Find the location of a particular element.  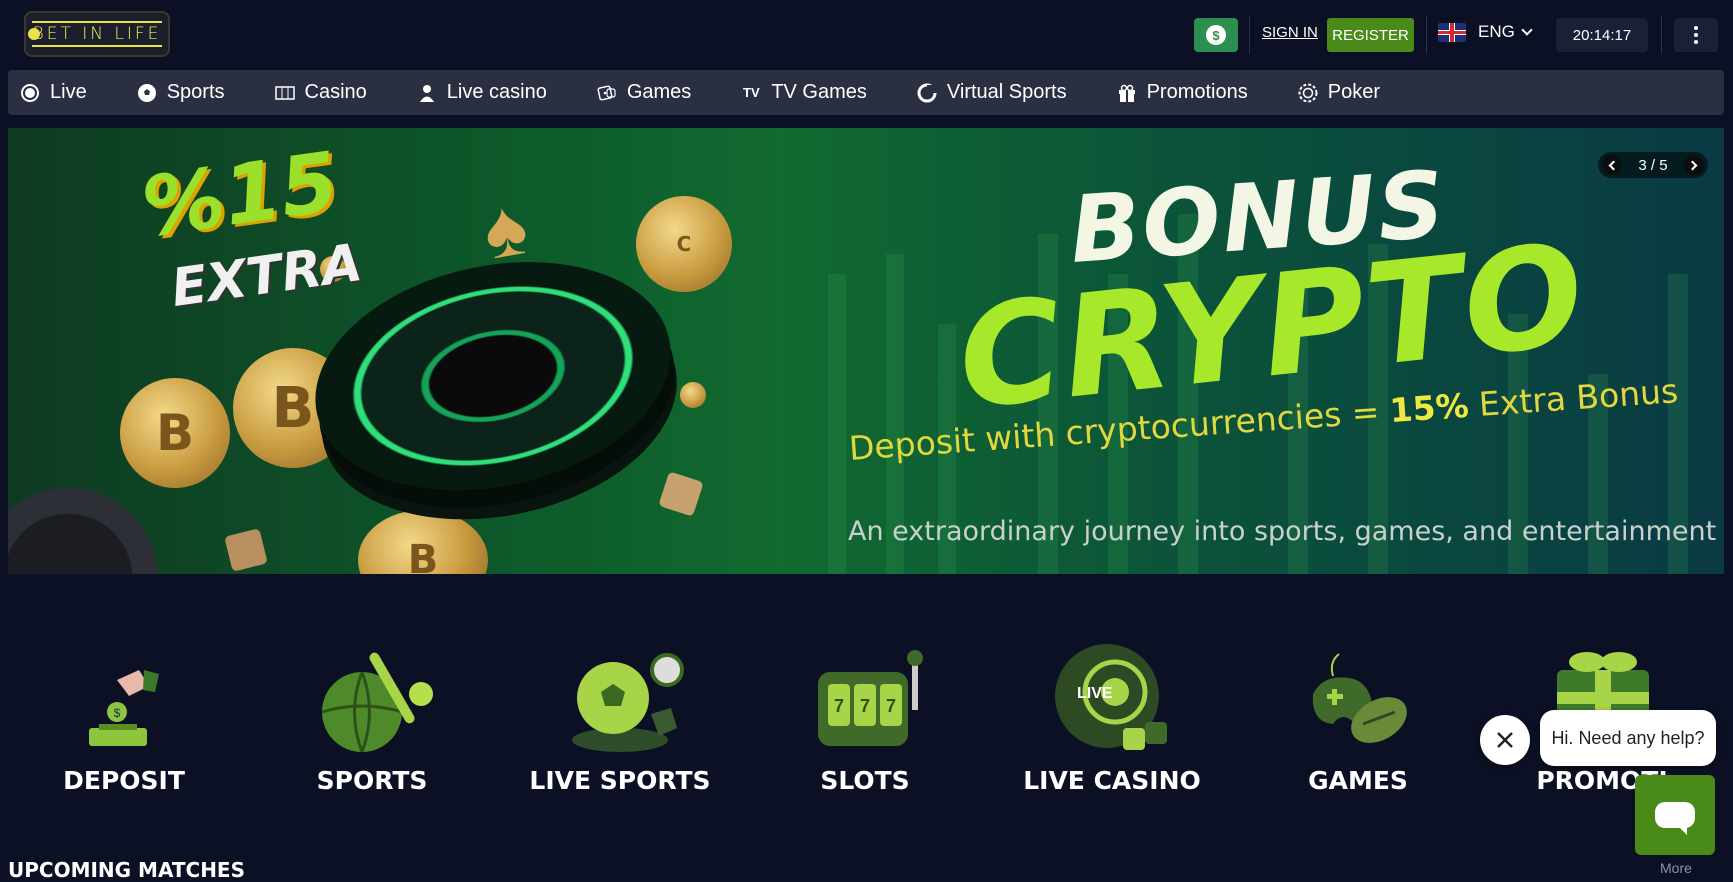

casino-coin-graphic: C is located at coordinates (684, 244).